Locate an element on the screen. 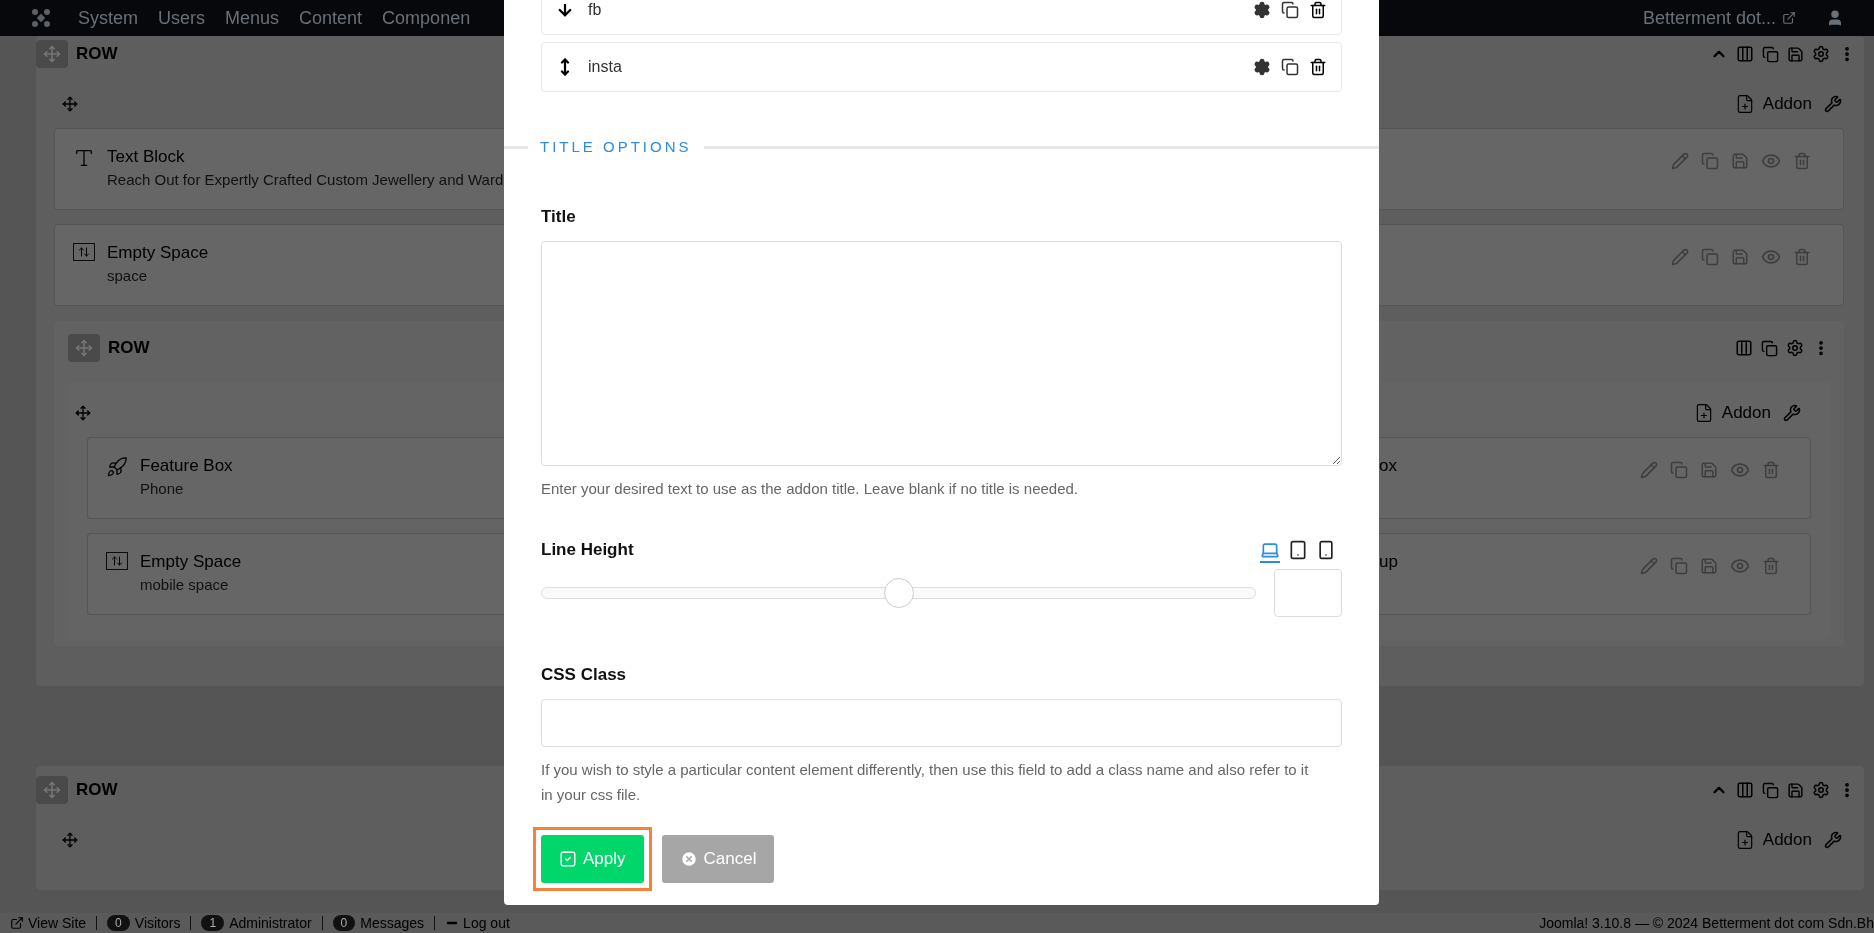 The width and height of the screenshot is (1874, 933). logout-link: Log out is located at coordinates (477, 922).